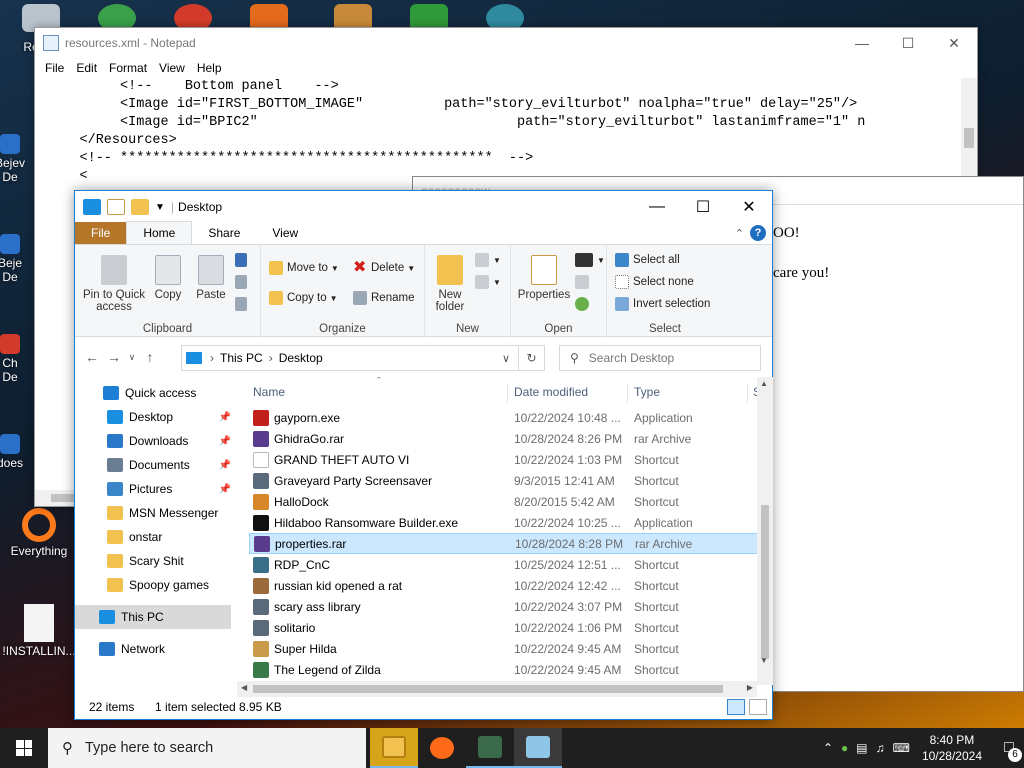 Image resolution: width=1024 pixels, height=768 pixels. What do you see at coordinates (54, 68) in the screenshot?
I see `menu-file: File` at bounding box center [54, 68].